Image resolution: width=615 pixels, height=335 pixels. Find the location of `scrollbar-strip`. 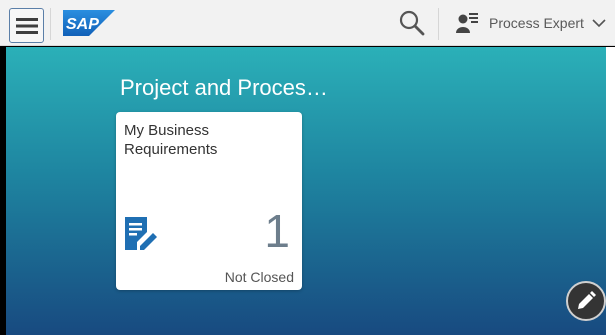

scrollbar-strip is located at coordinates (610, 191).